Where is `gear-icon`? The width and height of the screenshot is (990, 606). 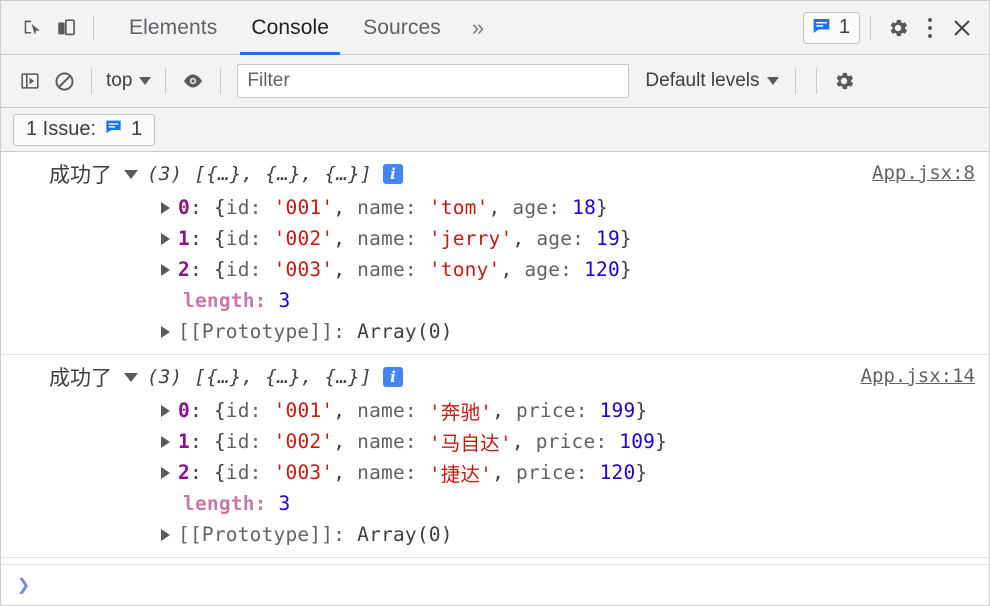
gear-icon is located at coordinates (898, 28).